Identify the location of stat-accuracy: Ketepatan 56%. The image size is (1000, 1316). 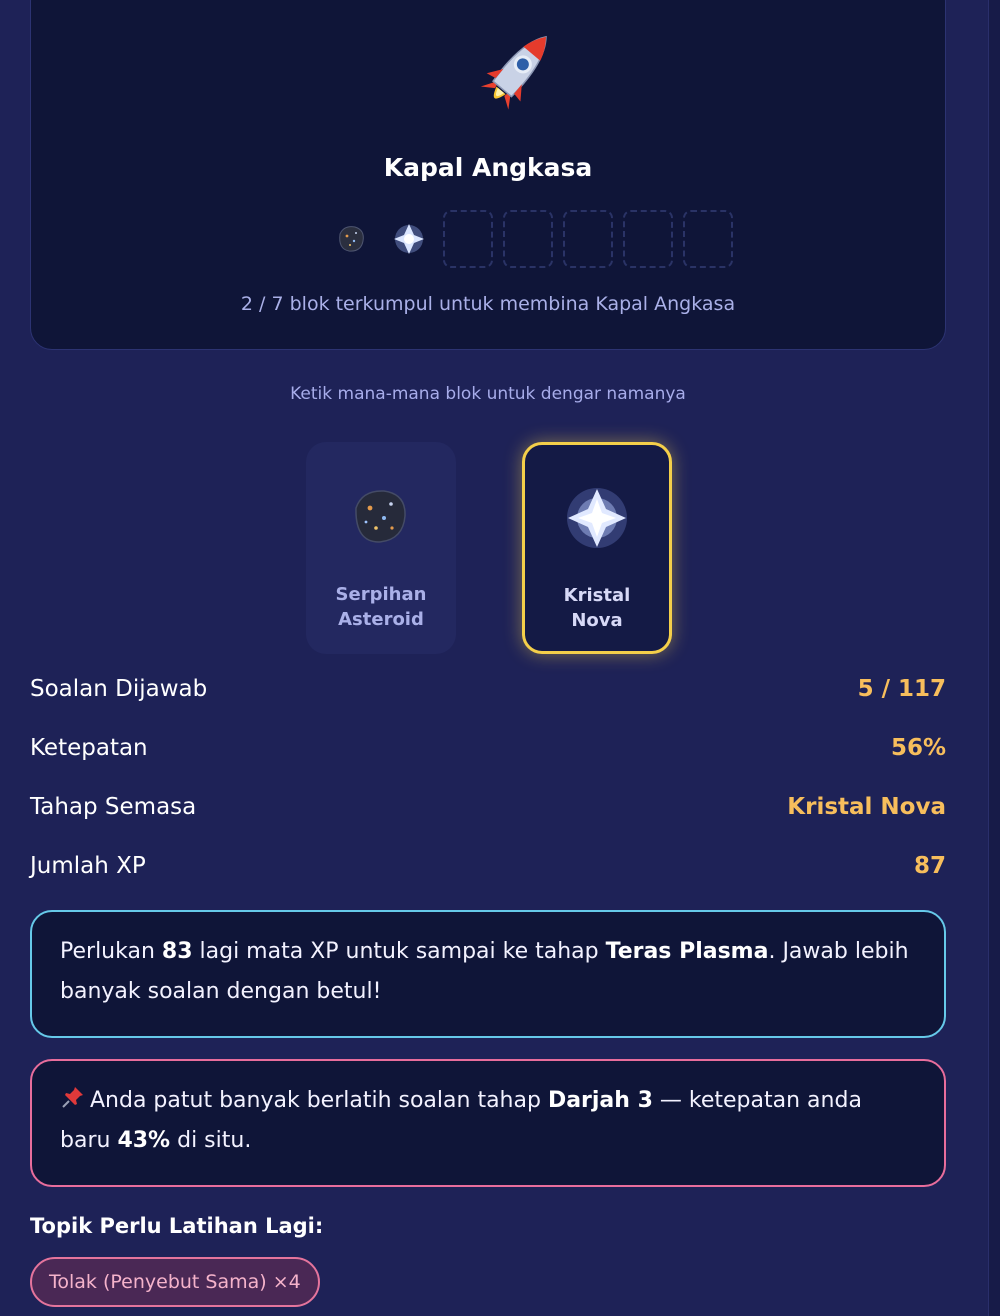
(488, 748).